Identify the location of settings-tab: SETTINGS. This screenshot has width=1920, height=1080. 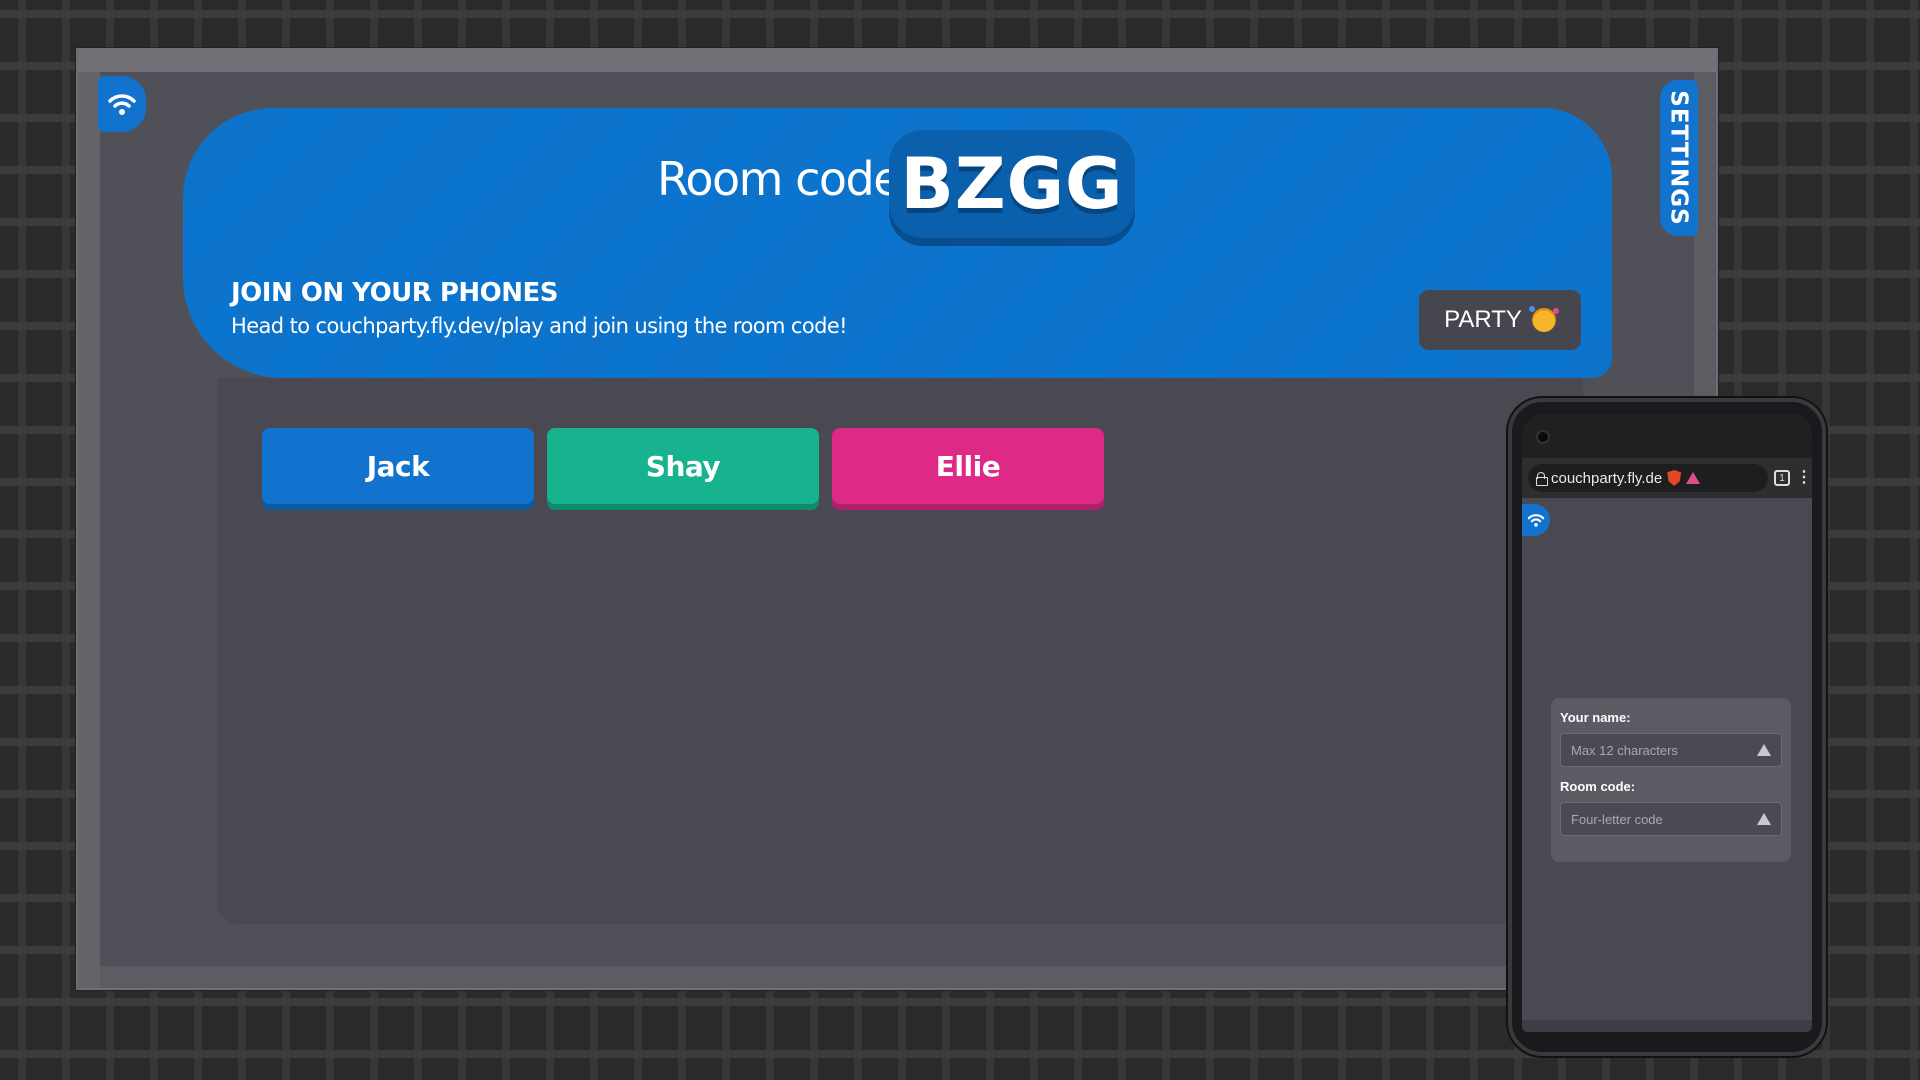
(1679, 158).